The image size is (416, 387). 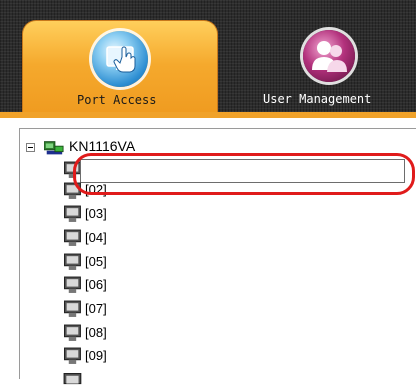 What do you see at coordinates (96, 262) in the screenshot?
I see `tree-port-label: [05]` at bounding box center [96, 262].